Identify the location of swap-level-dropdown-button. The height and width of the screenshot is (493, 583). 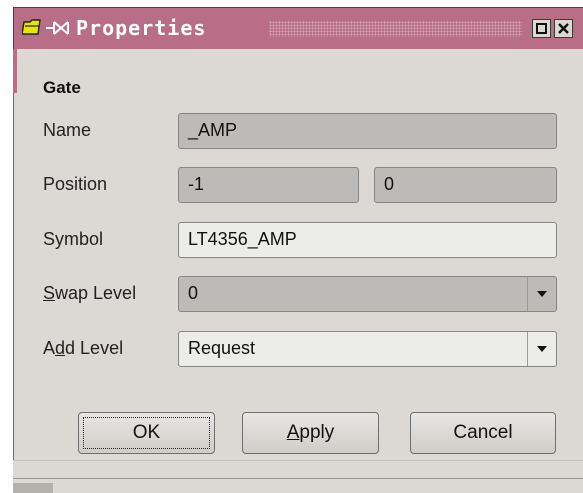
(541, 294).